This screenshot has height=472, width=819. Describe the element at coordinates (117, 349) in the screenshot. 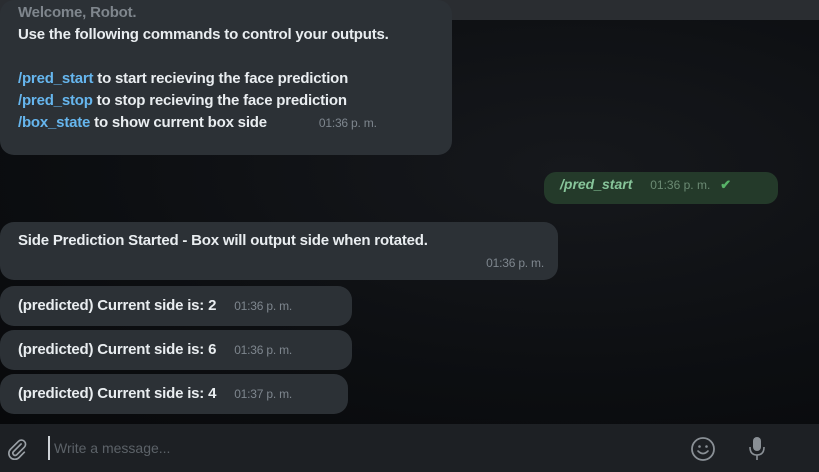

I see `message-text: (predicted) Current side is: 6` at that location.